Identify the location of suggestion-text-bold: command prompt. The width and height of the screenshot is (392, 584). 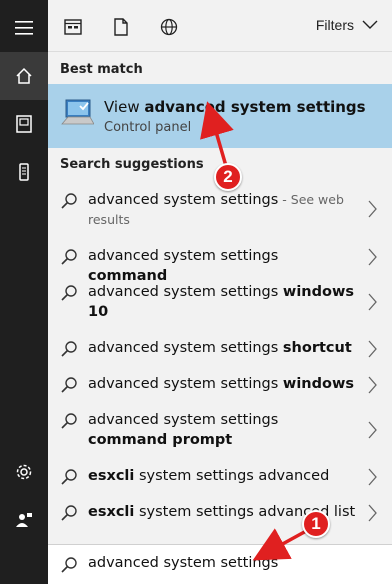
(160, 440).